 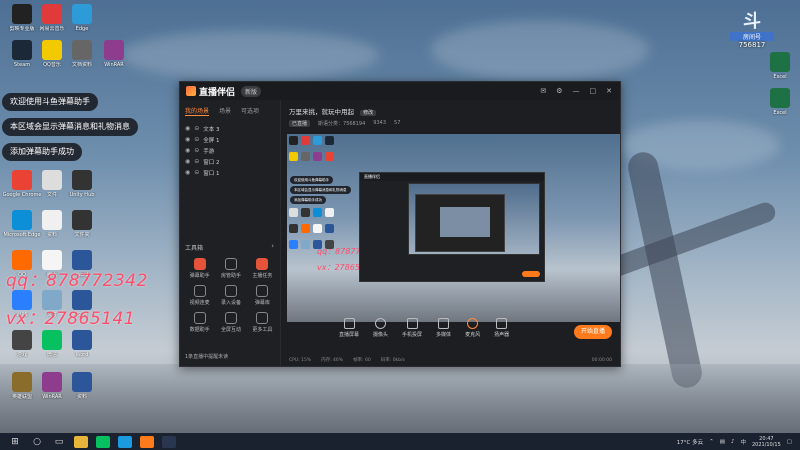 I want to click on taskbar: ⊞ ○ ▭ 17°C 多云 ⌃ ▤ ♪ 中 20:47 2021/10/15 ▢, so click(x=400, y=441).